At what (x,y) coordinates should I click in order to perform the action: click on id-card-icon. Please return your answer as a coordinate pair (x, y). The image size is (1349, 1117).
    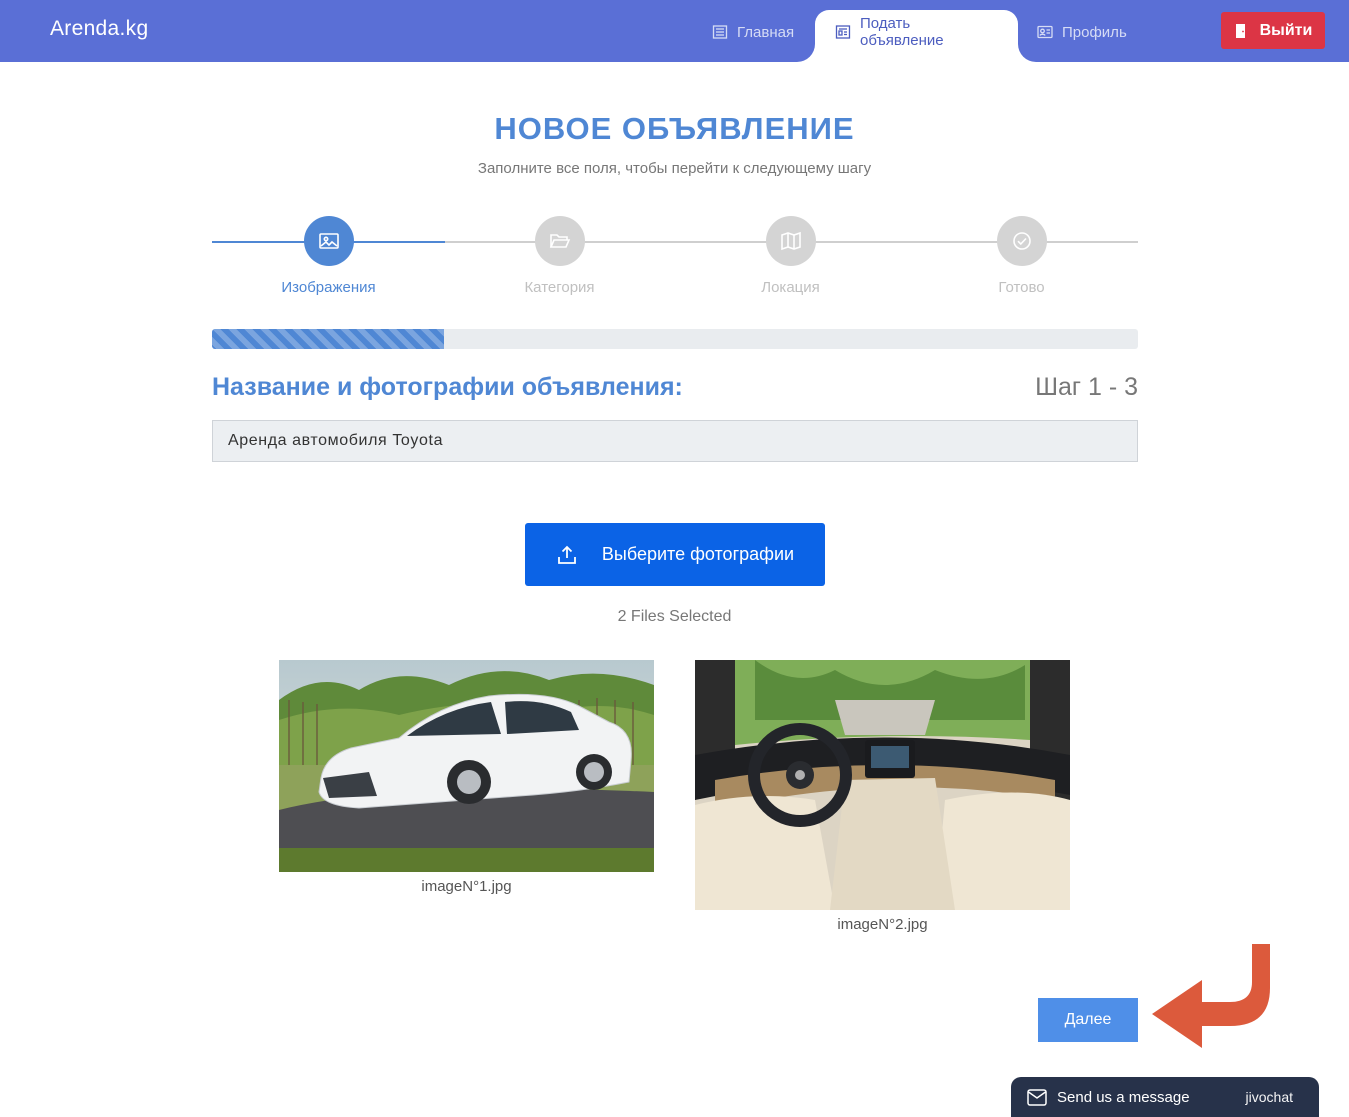
    Looking at the image, I should click on (1045, 32).